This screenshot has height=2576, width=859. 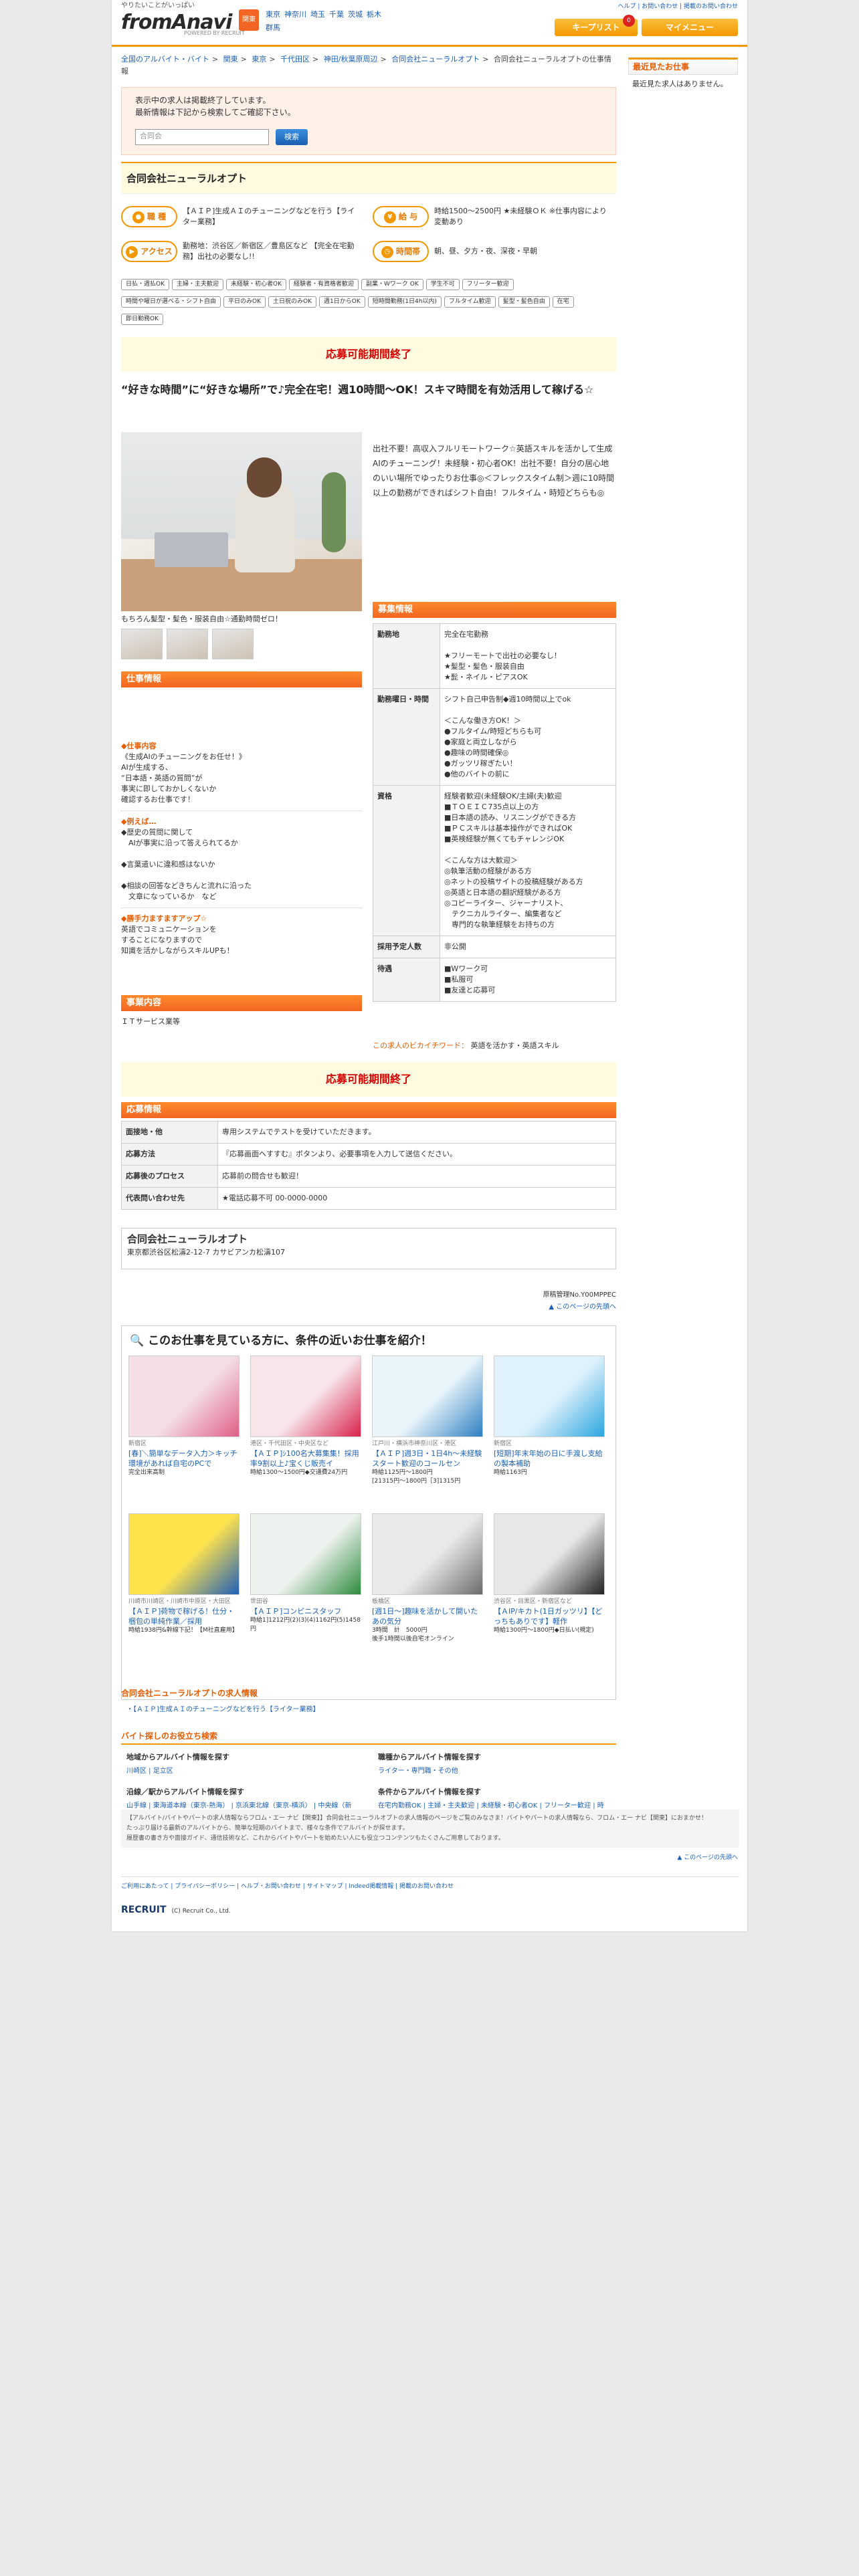 I want to click on search-group-links: 川崎区 | 足立区, so click(x=240, y=1771).